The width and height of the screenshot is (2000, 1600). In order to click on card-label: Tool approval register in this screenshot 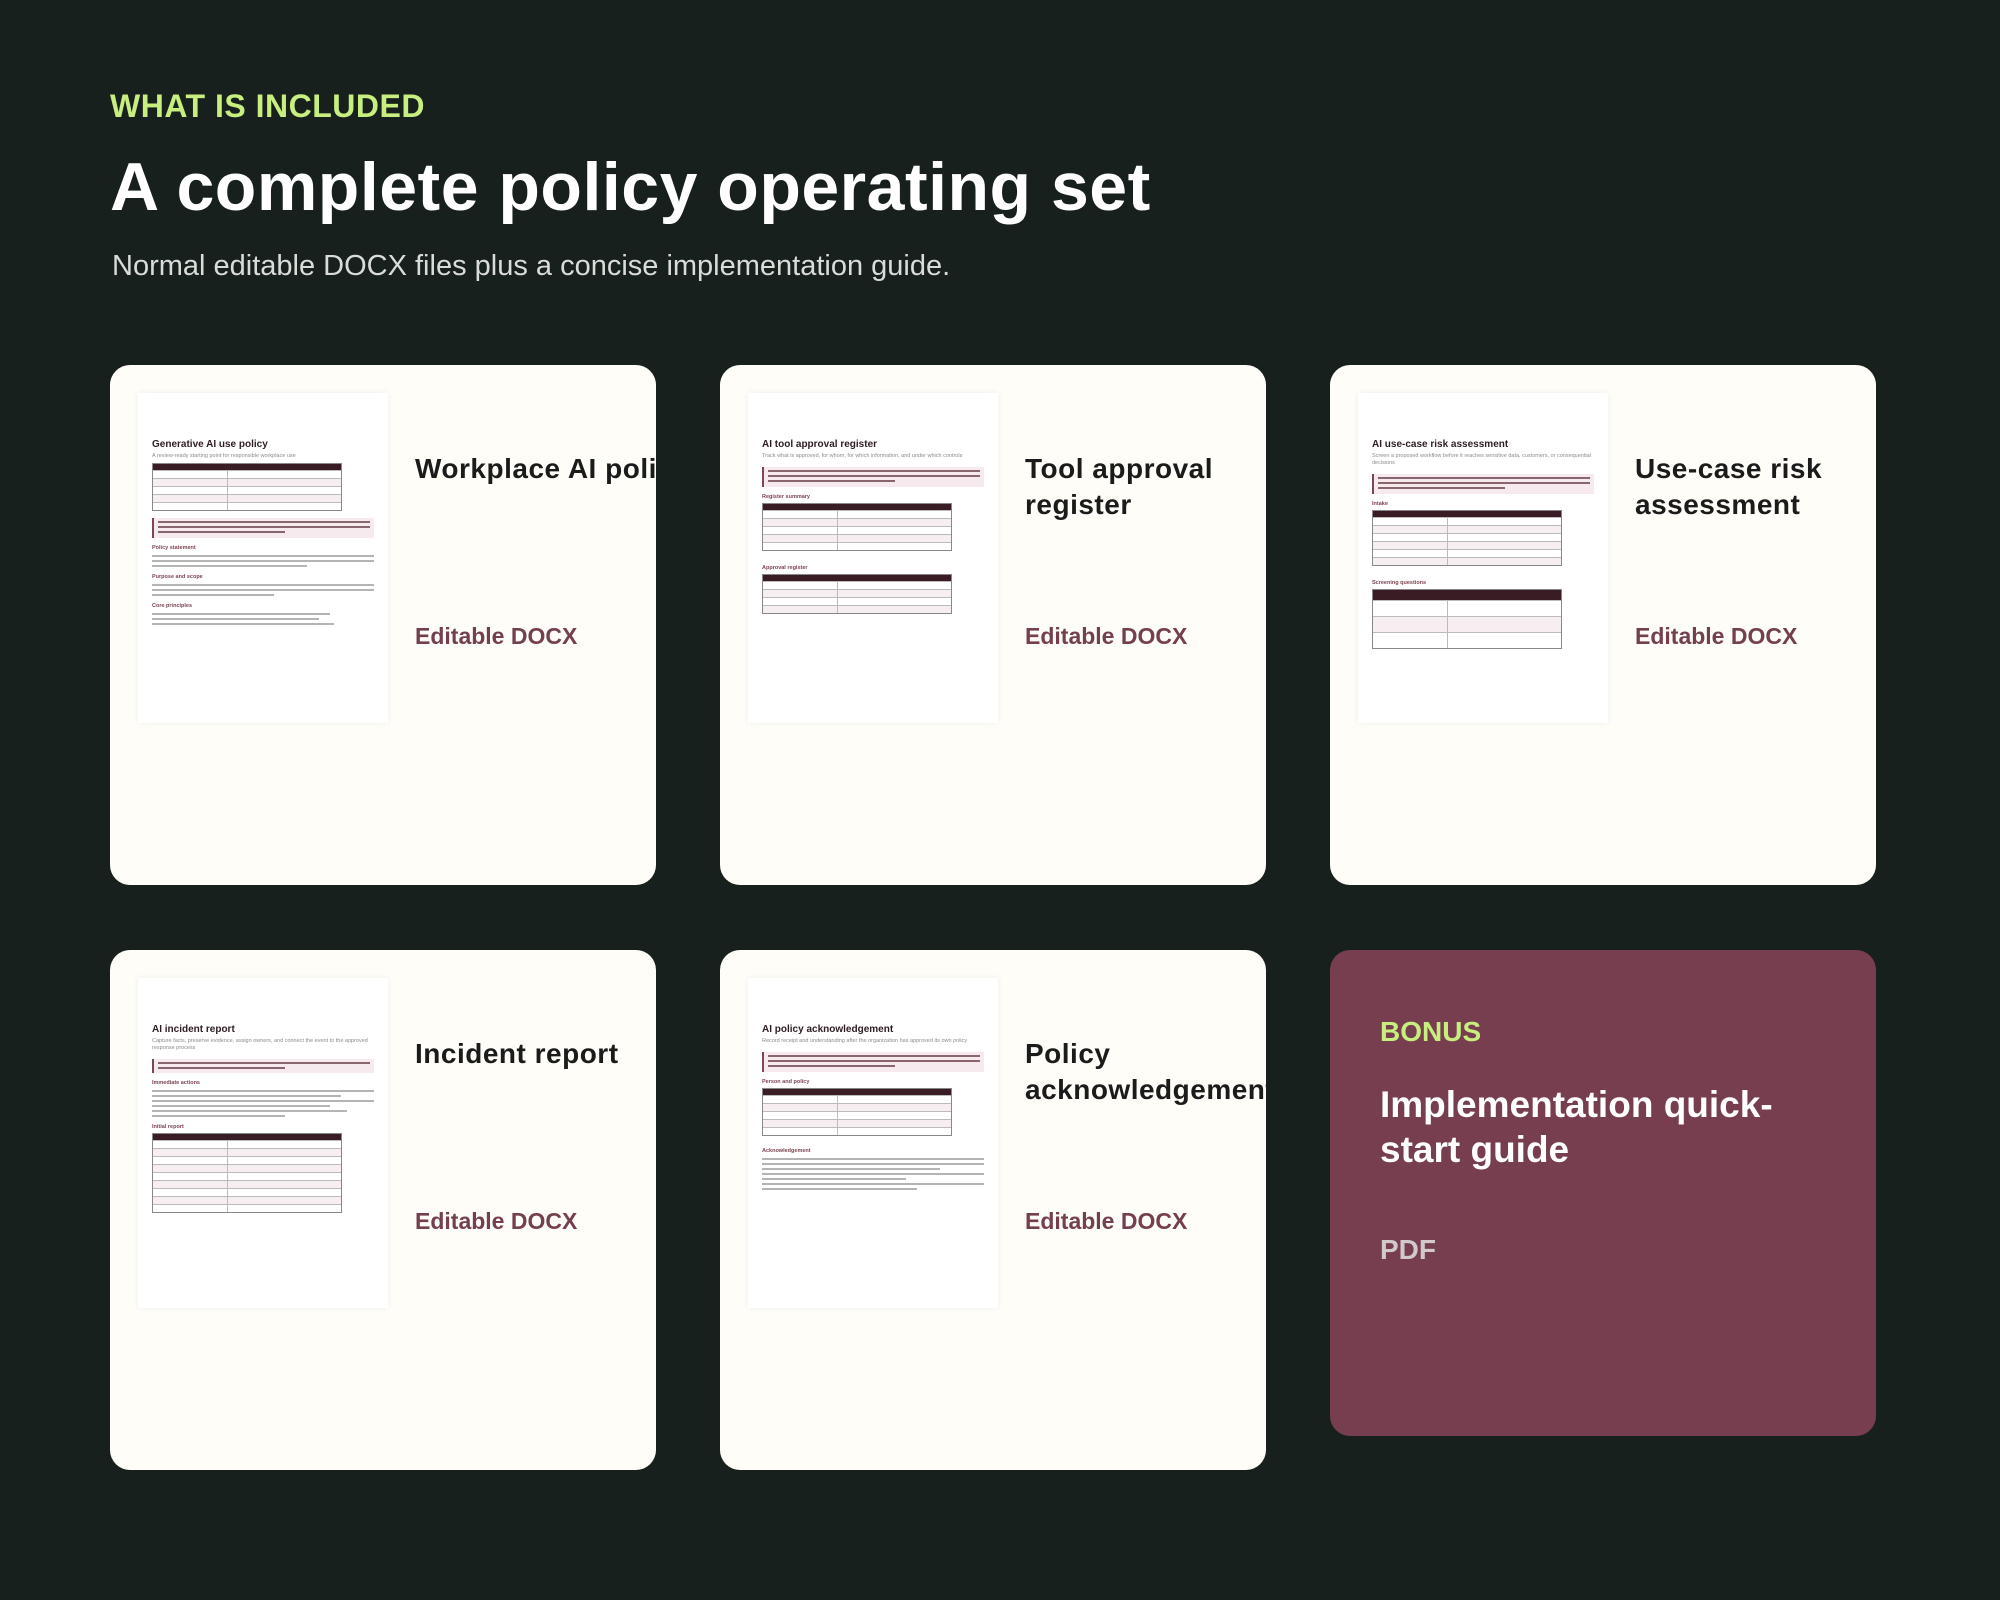, I will do `click(1119, 486)`.